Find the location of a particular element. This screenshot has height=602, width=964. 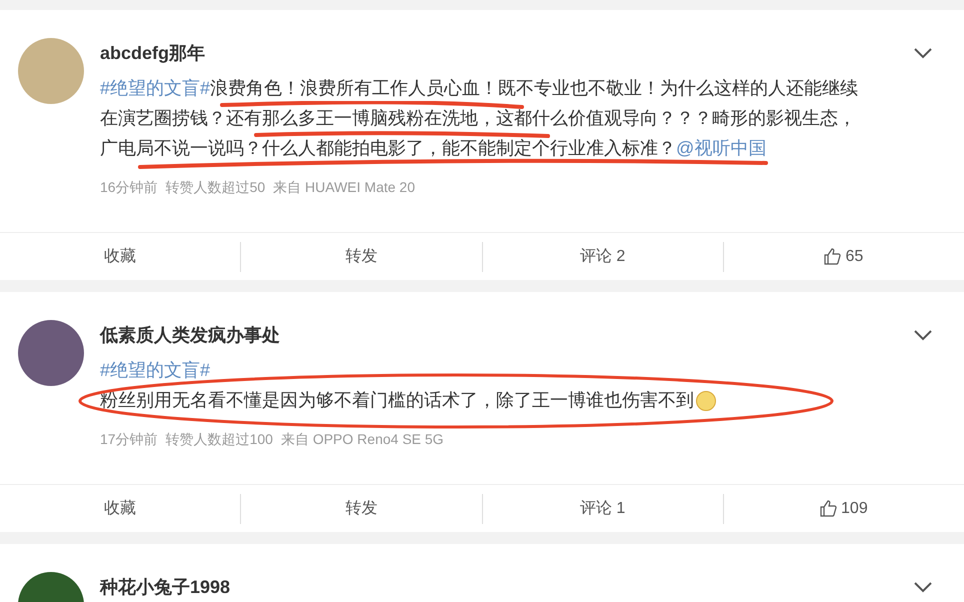

username: 低素质人类发疯办事处 is located at coordinates (190, 335).